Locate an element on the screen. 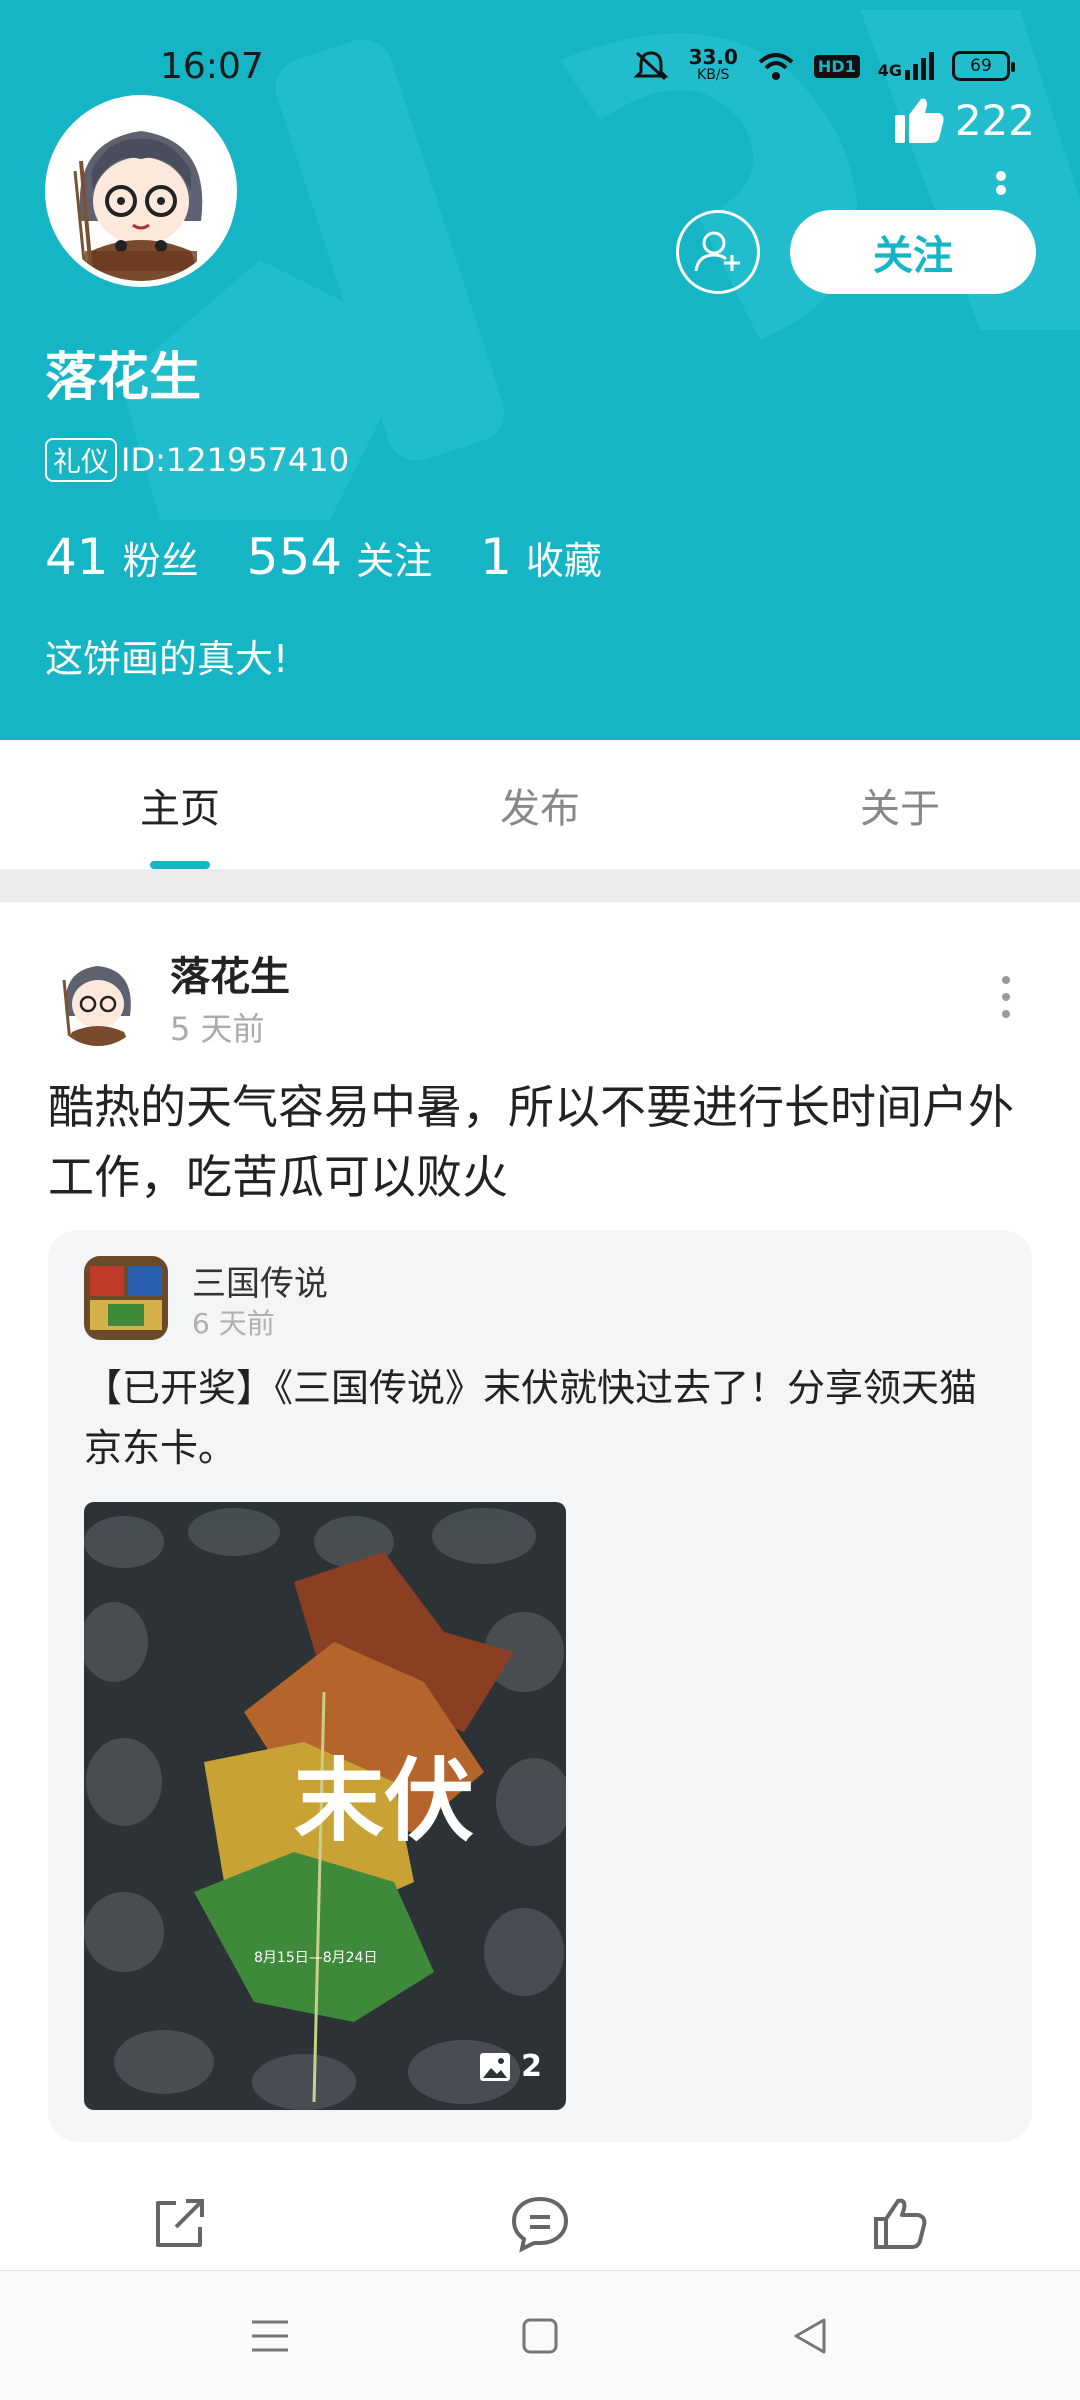 The height and width of the screenshot is (2400, 1080). profile-stats: 41 粉丝 554 关注 1 收藏 is located at coordinates (347, 557).